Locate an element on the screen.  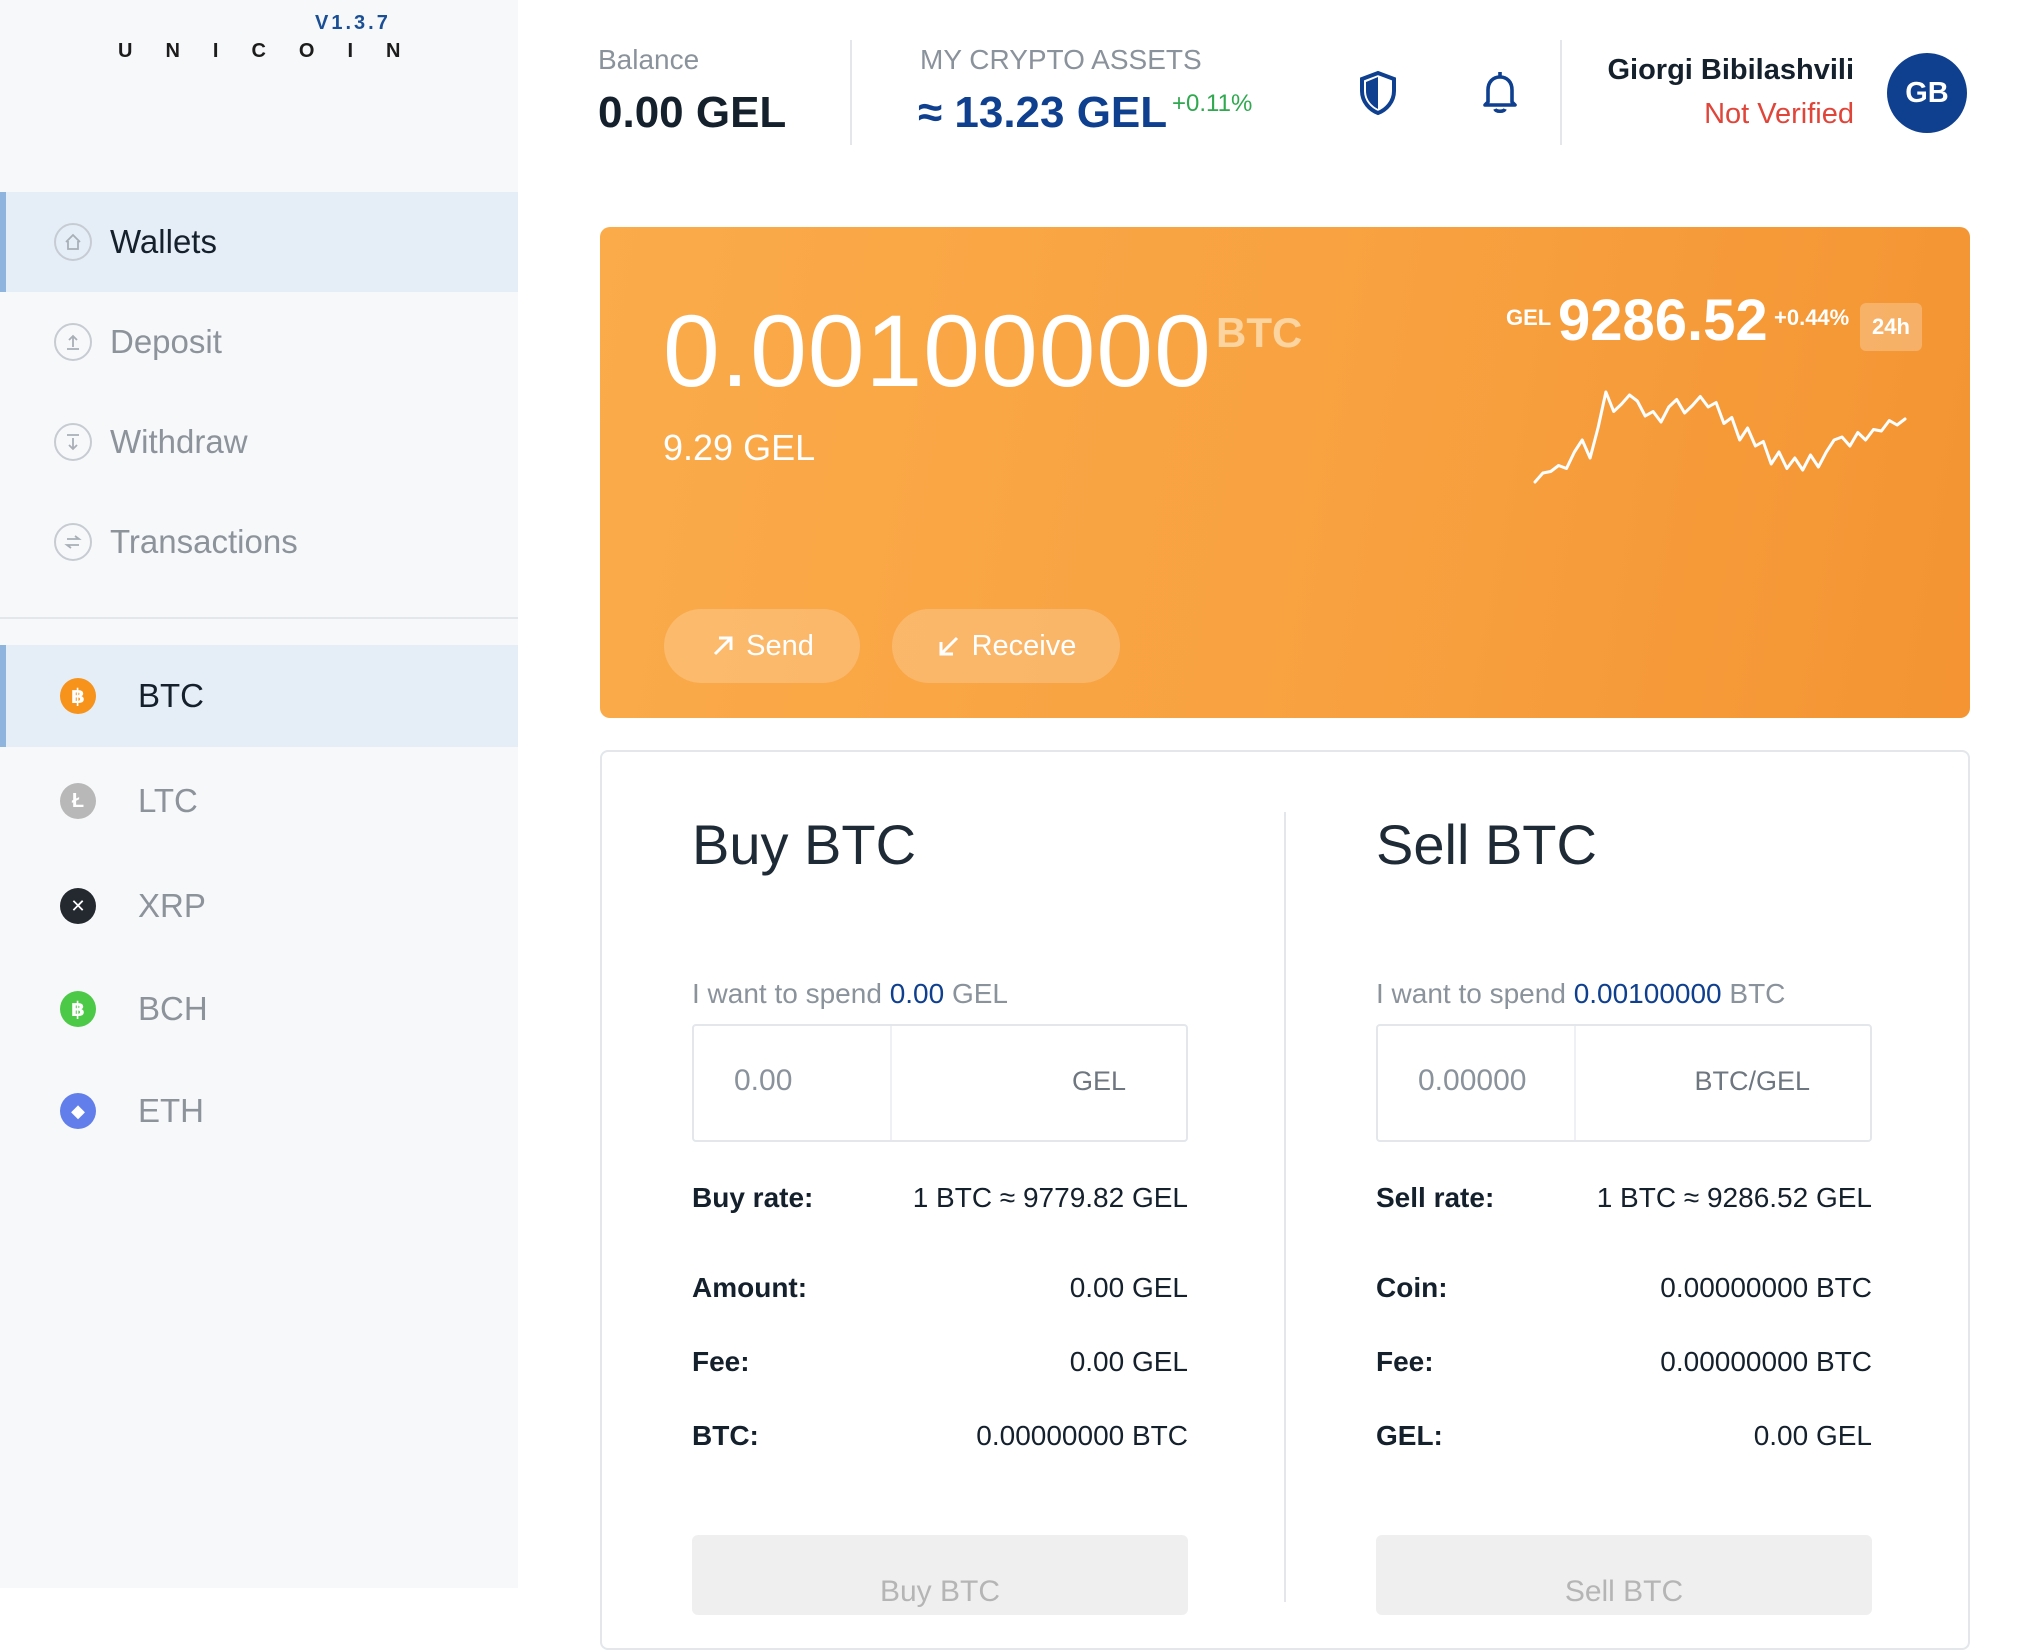
app-logo: UNICOIN is located at coordinates (275, 51).